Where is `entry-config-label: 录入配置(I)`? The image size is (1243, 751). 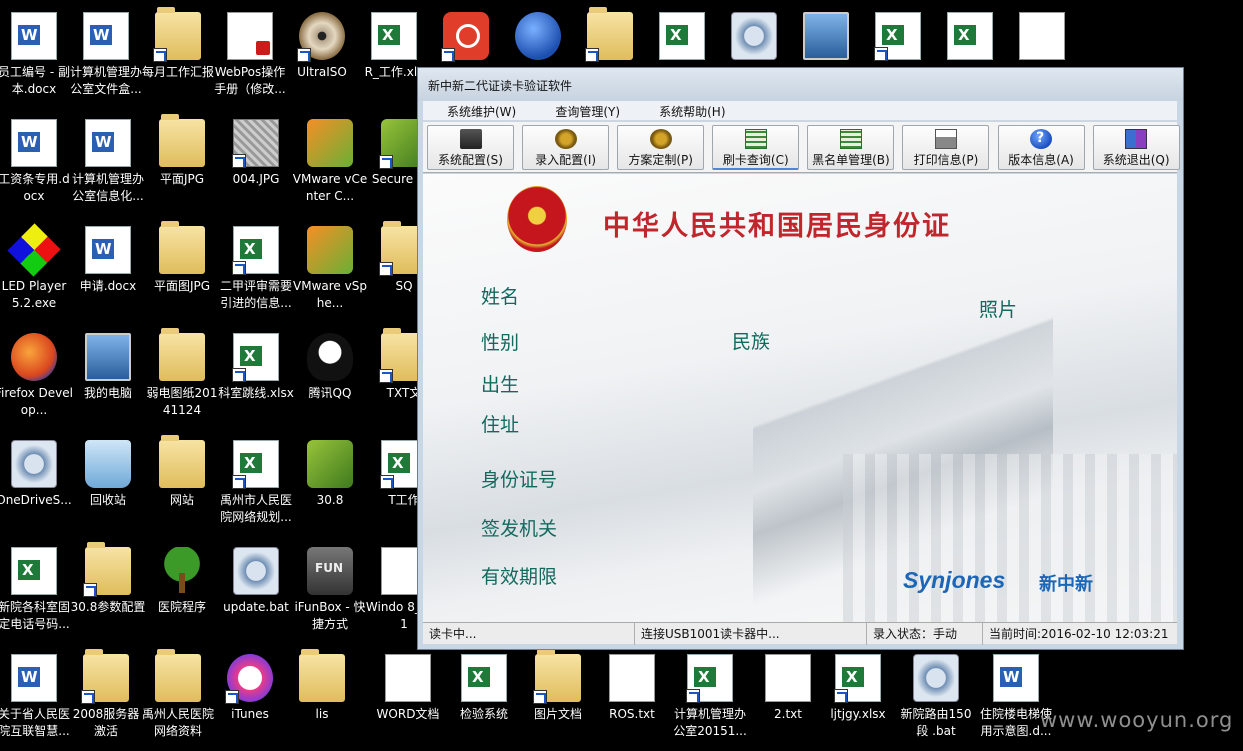 entry-config-label: 录入配置(I) is located at coordinates (566, 160).